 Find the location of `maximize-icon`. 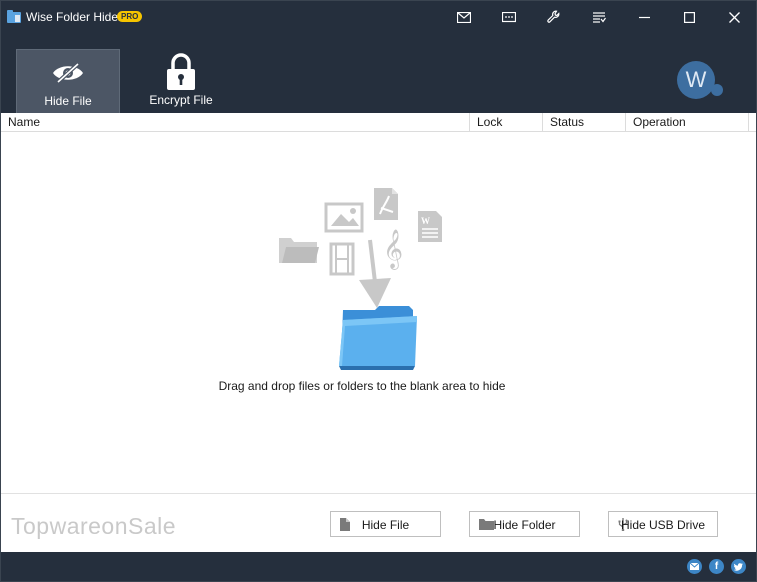

maximize-icon is located at coordinates (689, 17).